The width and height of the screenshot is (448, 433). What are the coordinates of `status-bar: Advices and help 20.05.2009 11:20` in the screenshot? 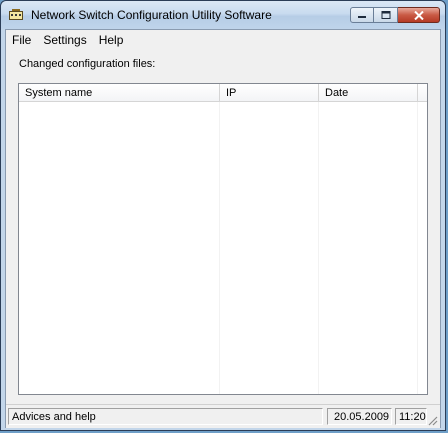 It's located at (223, 416).